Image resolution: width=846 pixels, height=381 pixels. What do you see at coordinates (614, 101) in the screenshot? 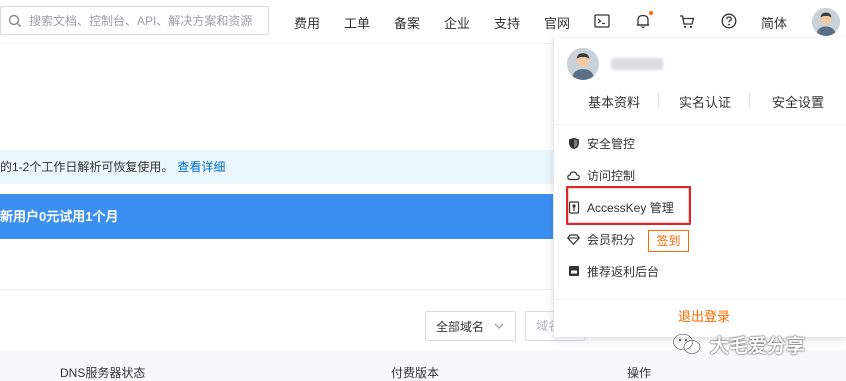
I see `tab-basic-info: 基本资料` at bounding box center [614, 101].